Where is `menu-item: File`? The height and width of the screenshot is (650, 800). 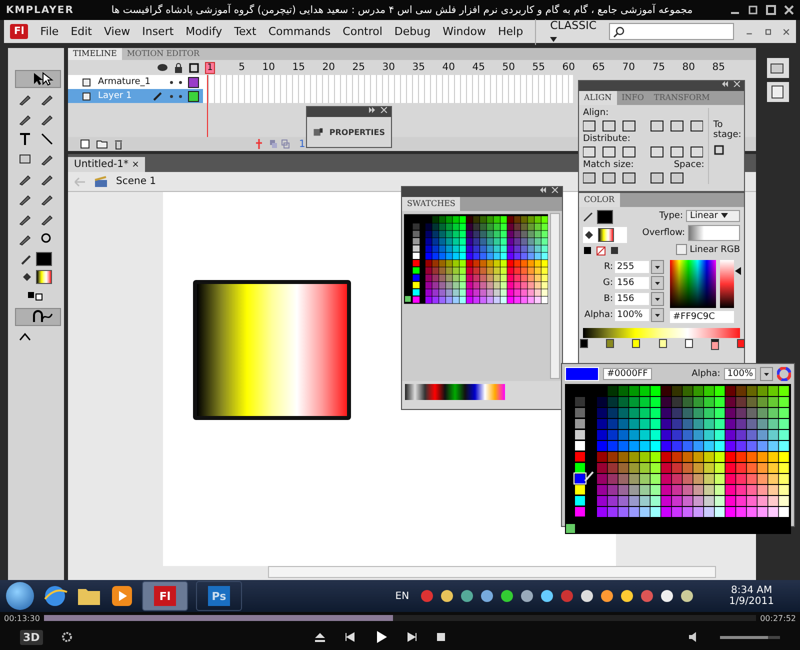
menu-item: File is located at coordinates (49, 31).